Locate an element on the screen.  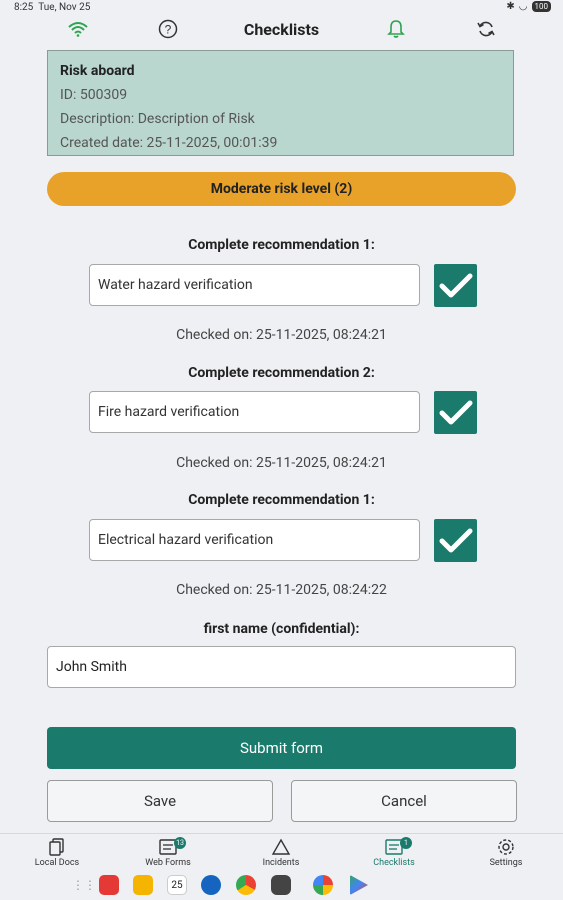
nav-checklists-label: Checklists is located at coordinates (394, 863).